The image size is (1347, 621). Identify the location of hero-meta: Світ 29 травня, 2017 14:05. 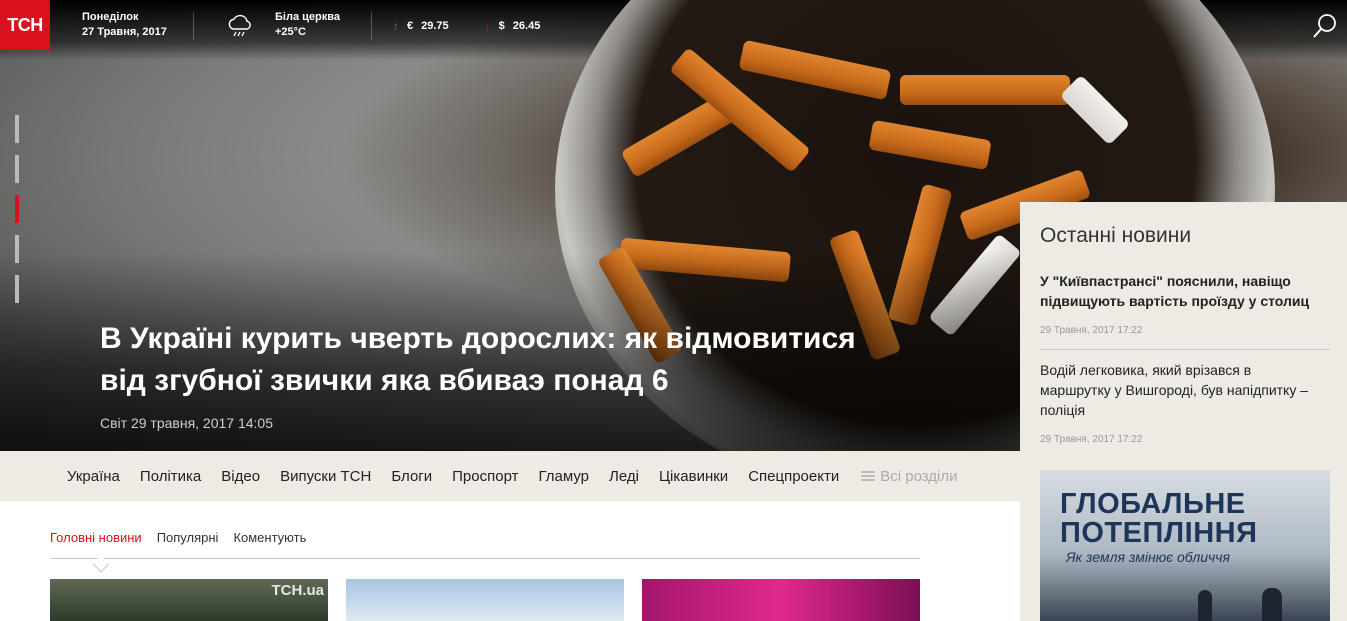
(187, 423).